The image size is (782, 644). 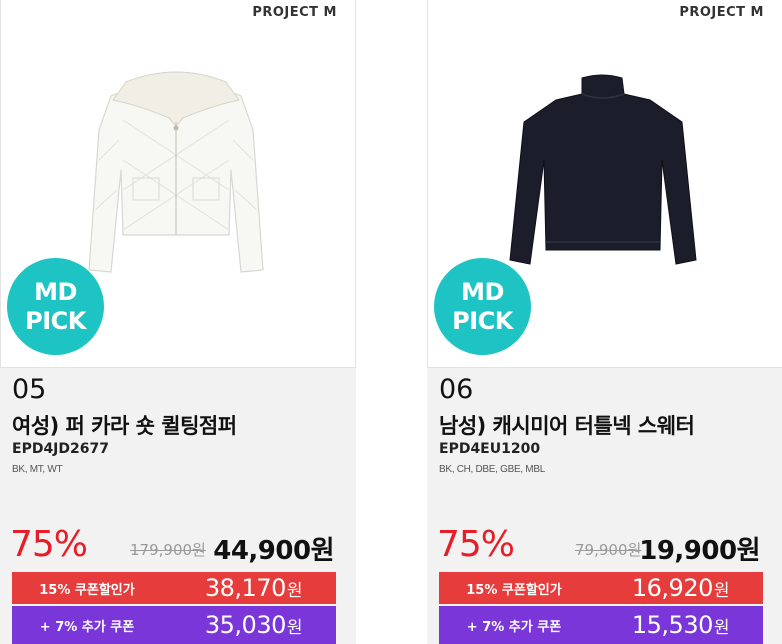 What do you see at coordinates (60, 449) in the screenshot?
I see `product-code: EPD4JD2677` at bounding box center [60, 449].